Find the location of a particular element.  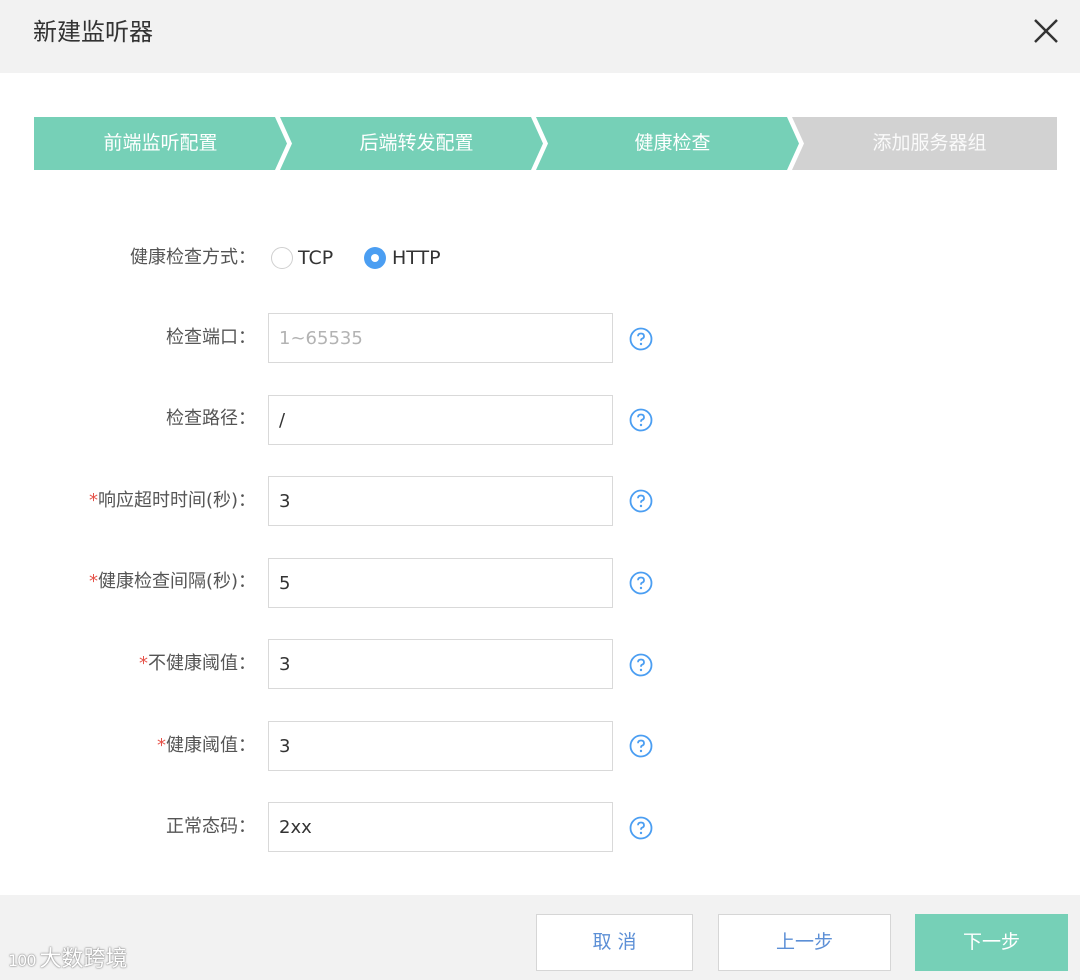

healthy-label-text: 健康阈值： is located at coordinates (211, 745).